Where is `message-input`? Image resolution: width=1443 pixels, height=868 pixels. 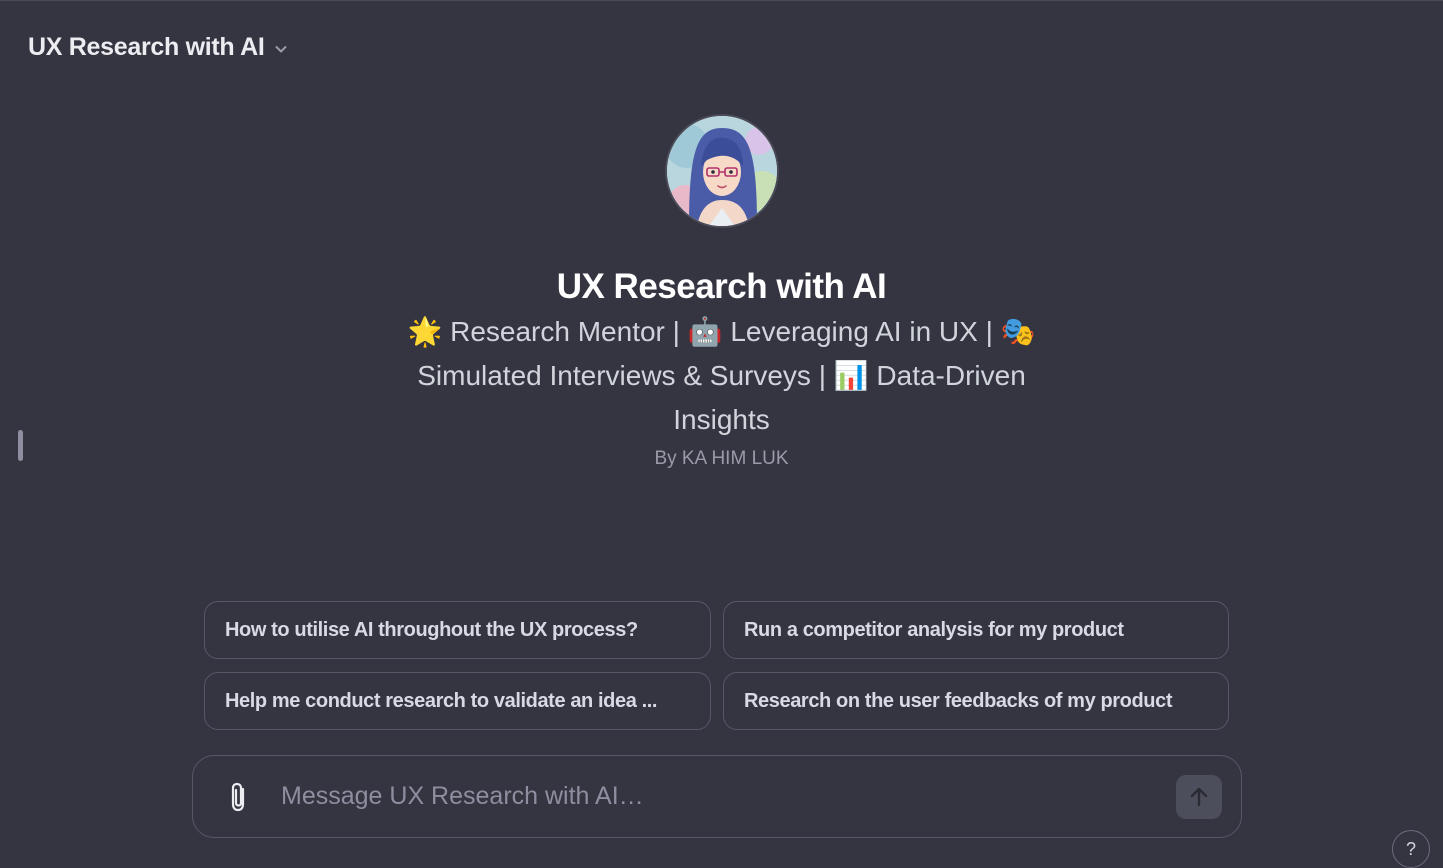 message-input is located at coordinates (727, 796).